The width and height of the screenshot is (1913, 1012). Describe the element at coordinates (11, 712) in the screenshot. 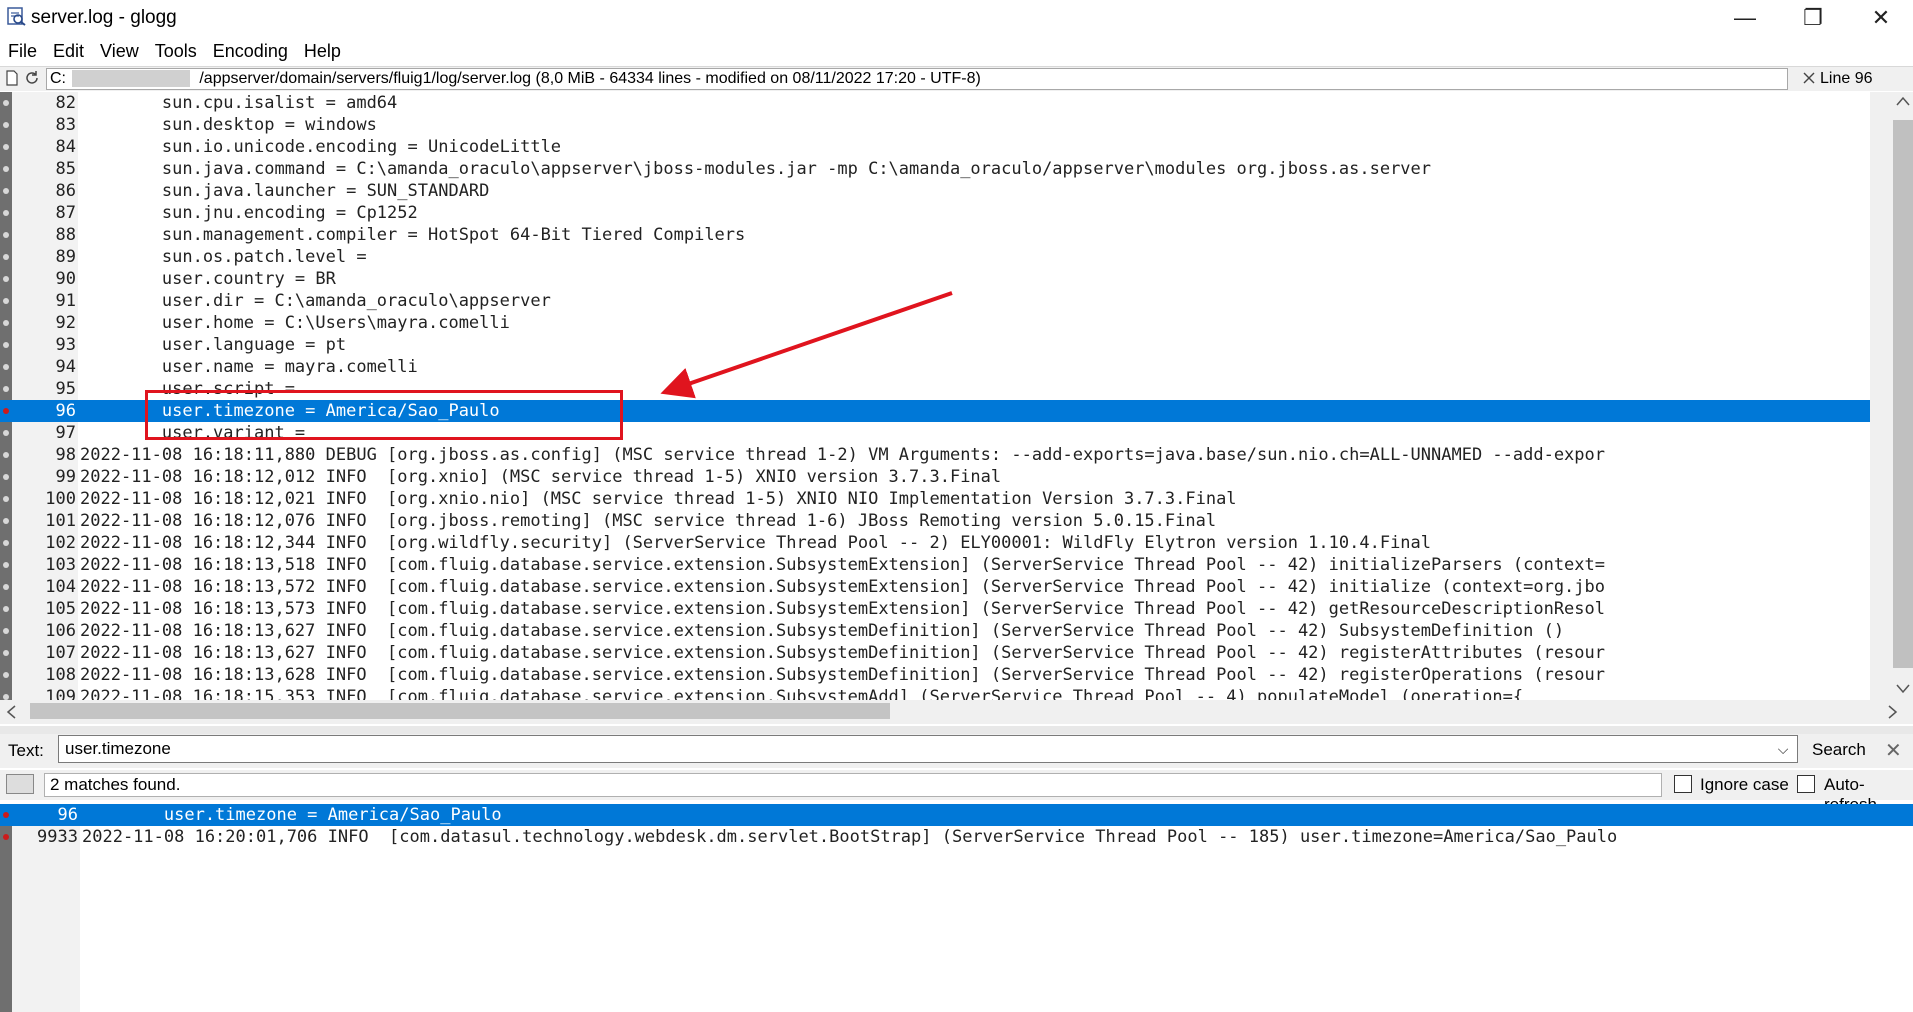

I see `scroll-left-arrow-icon` at that location.